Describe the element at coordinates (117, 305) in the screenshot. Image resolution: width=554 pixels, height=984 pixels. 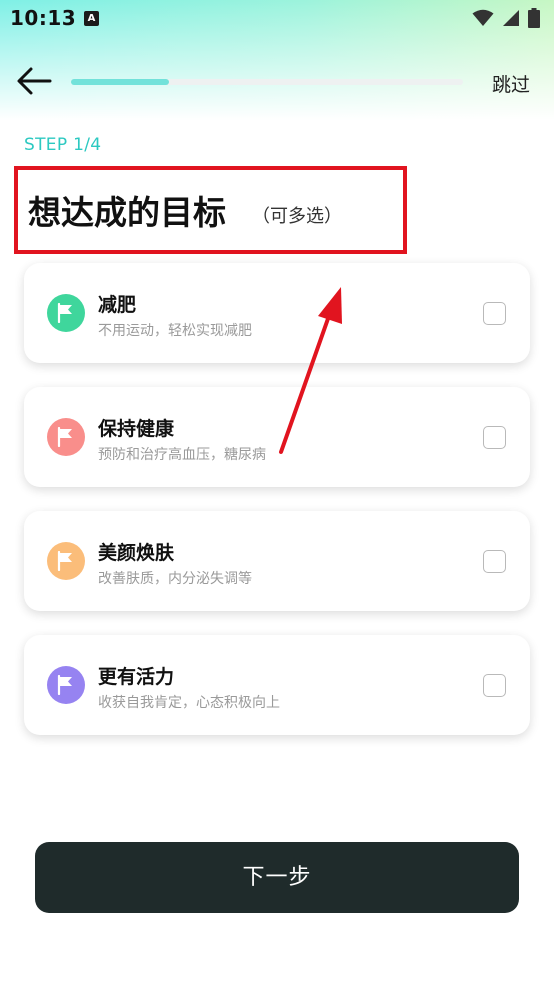
I see `option-title: 减肥` at that location.